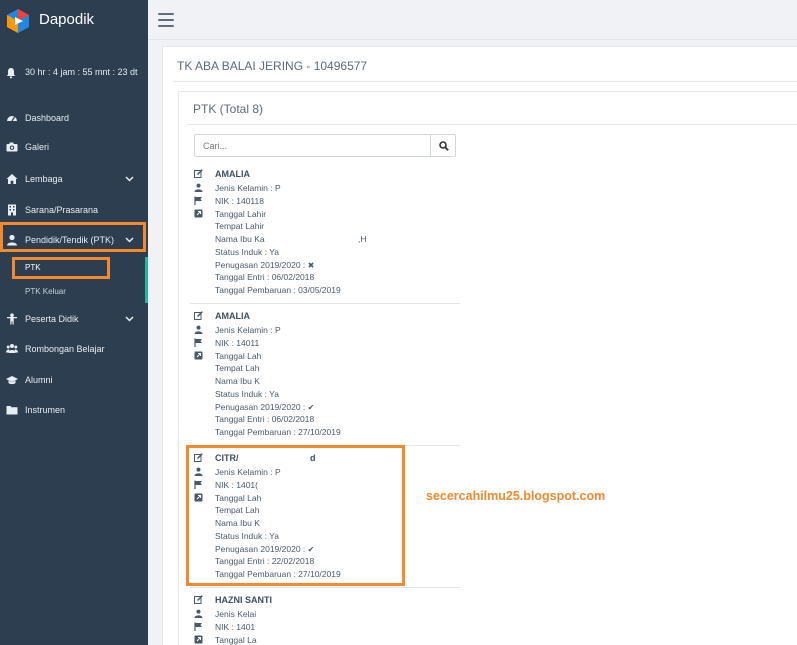 The height and width of the screenshot is (645, 797). I want to click on sidebar-item-dashboard: Dashboard, so click(74, 118).